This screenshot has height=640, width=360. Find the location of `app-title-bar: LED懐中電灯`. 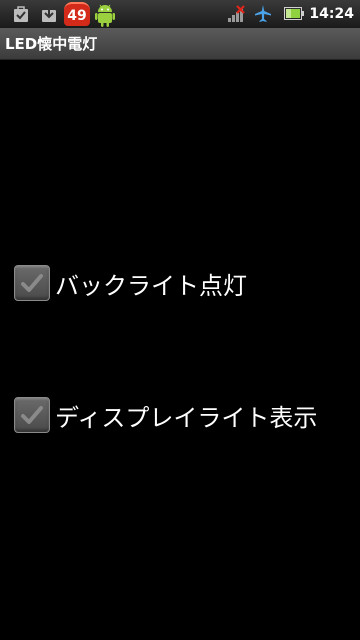

app-title-bar: LED懐中電灯 is located at coordinates (180, 44).